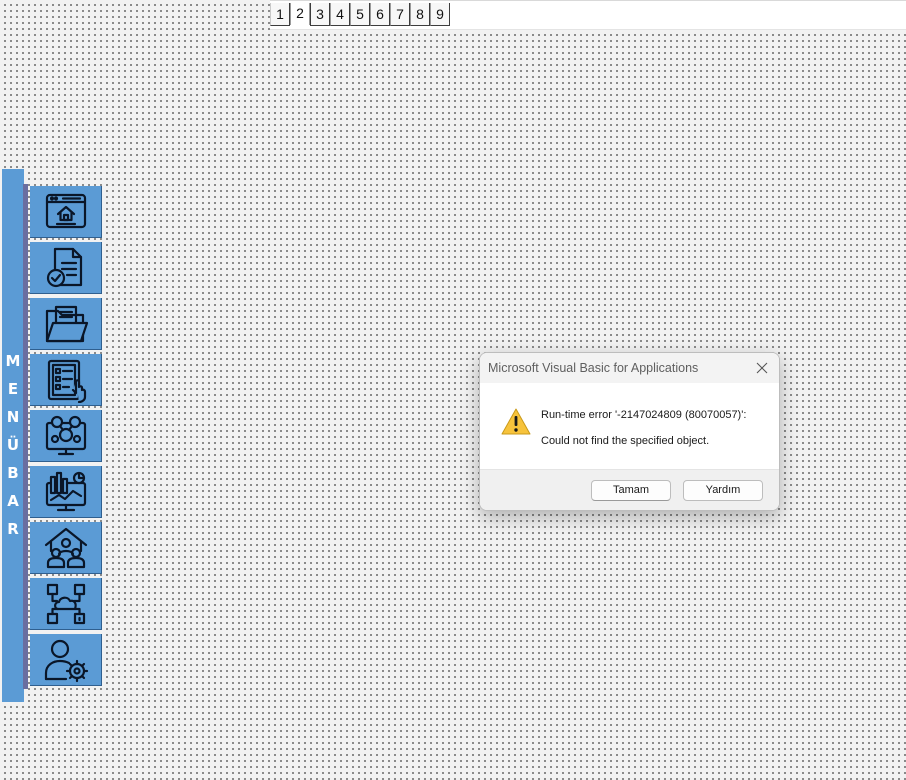 This screenshot has height=780, width=906. I want to click on page-tab-6: 6, so click(380, 14).